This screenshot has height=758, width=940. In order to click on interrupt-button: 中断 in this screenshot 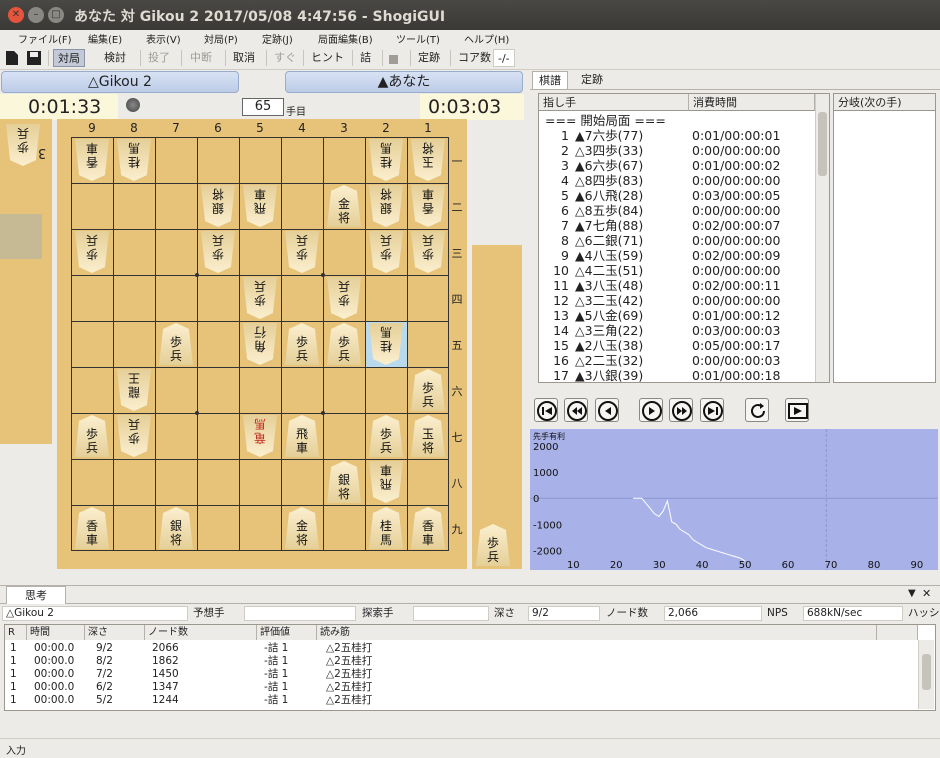, I will do `click(201, 58)`.